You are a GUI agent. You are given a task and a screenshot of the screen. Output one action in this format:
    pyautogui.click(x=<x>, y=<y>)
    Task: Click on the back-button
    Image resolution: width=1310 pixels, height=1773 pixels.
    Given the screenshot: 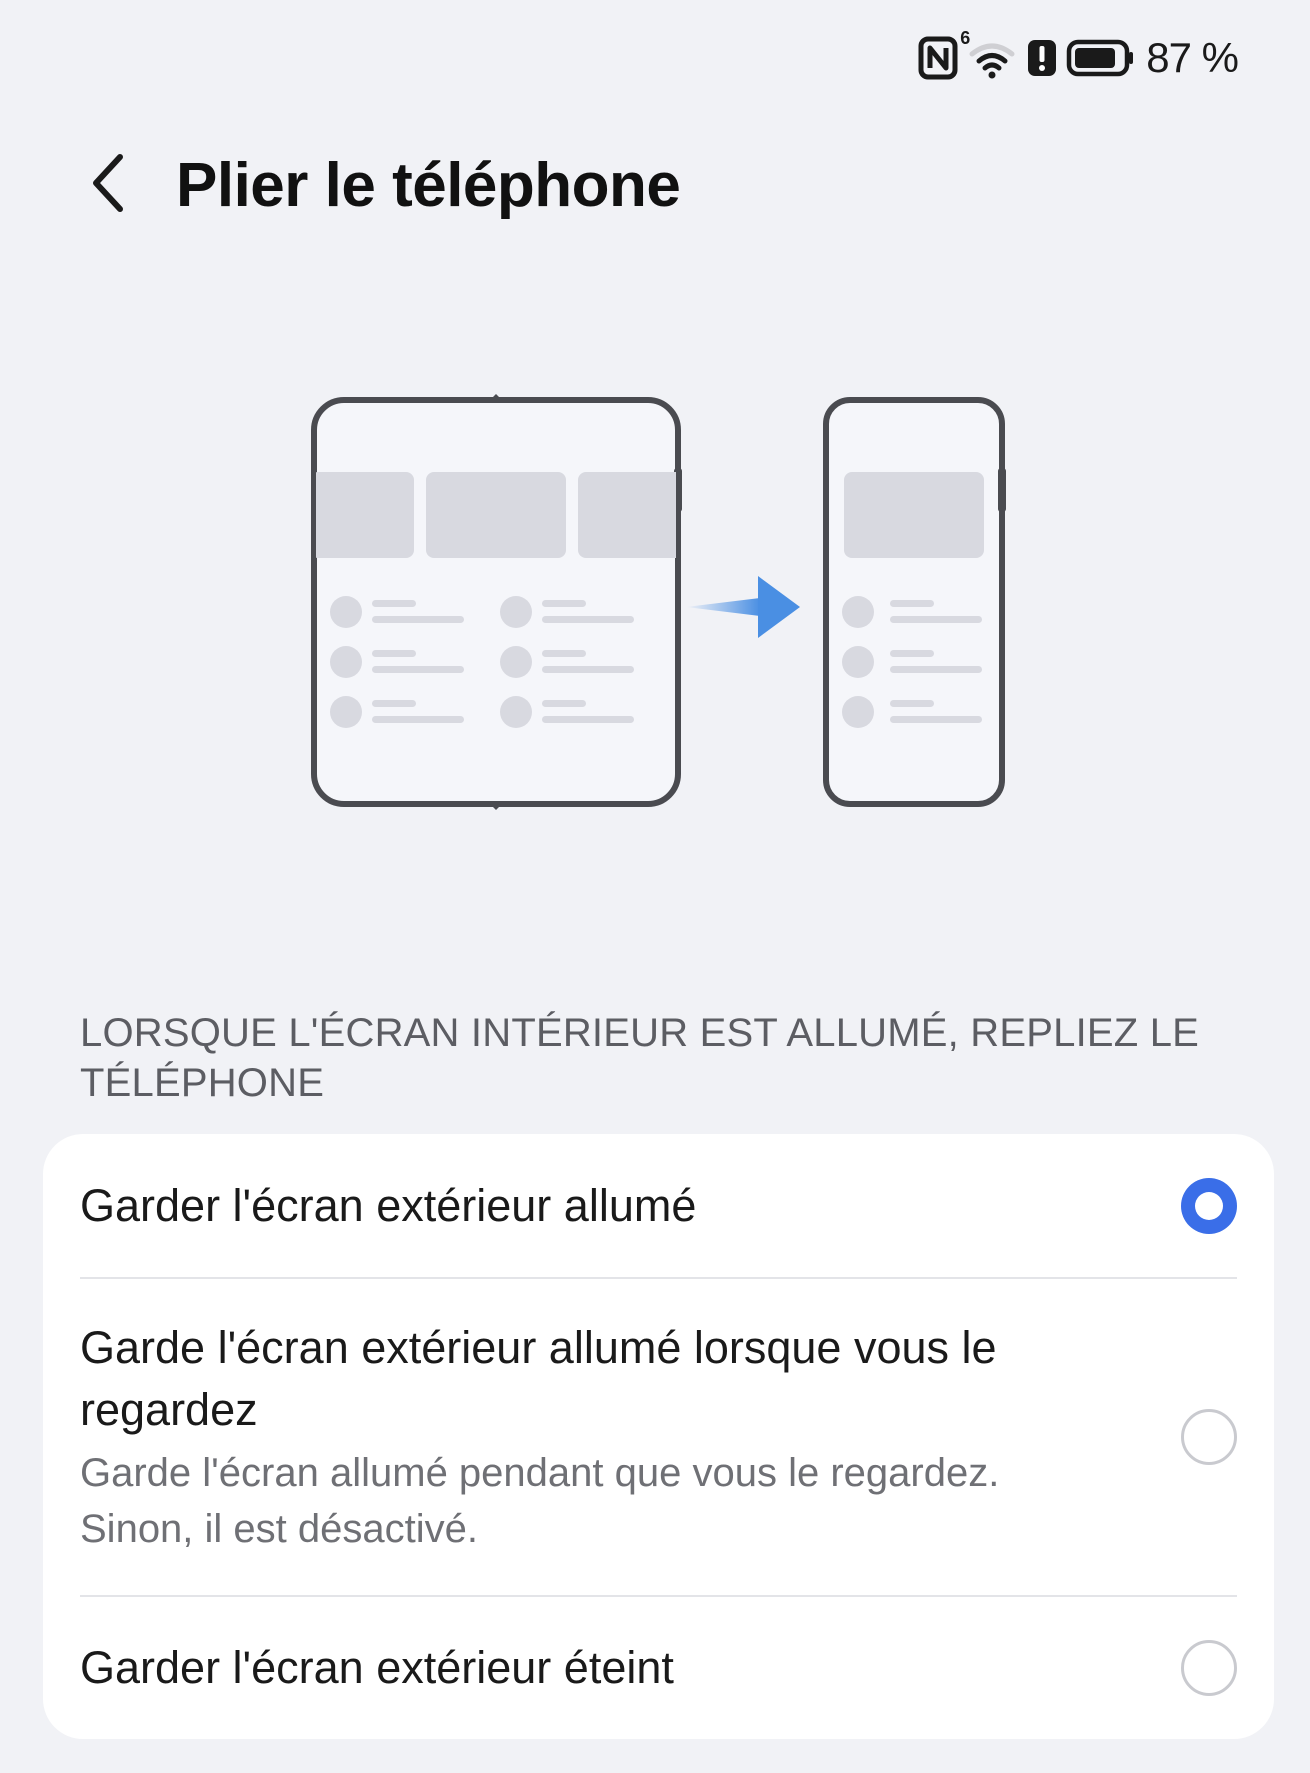 What is the action you would take?
    pyautogui.click(x=118, y=185)
    